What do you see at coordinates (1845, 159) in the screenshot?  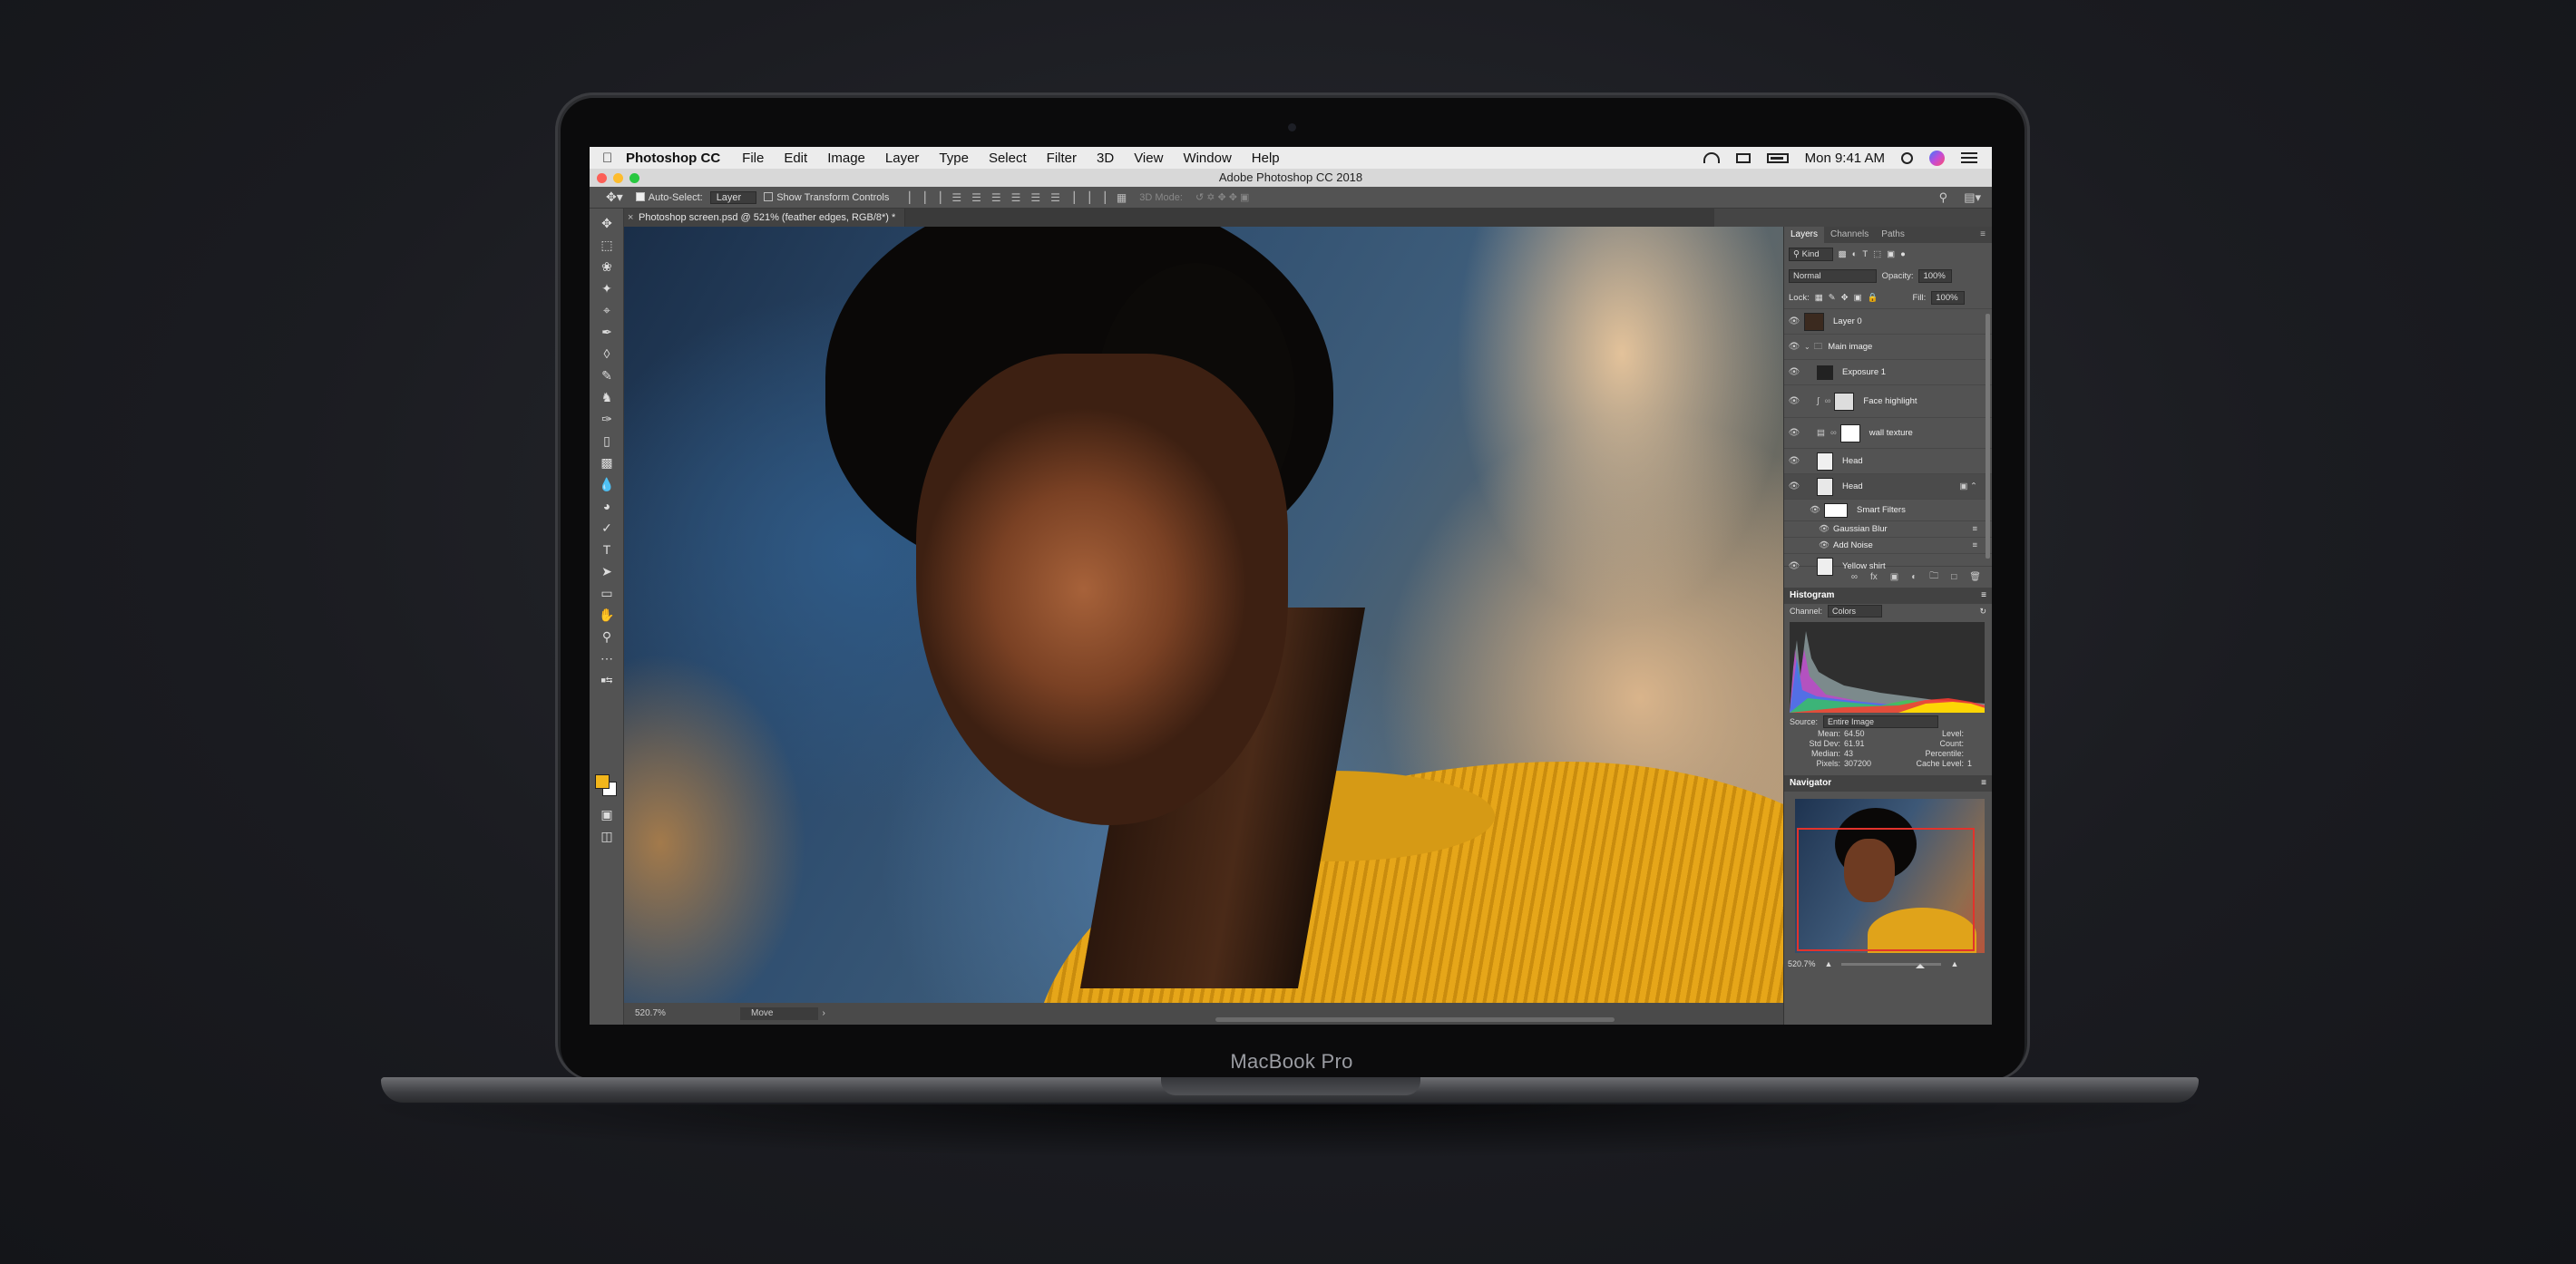 I see `menu-clock: Mon 9:41 AM` at bounding box center [1845, 159].